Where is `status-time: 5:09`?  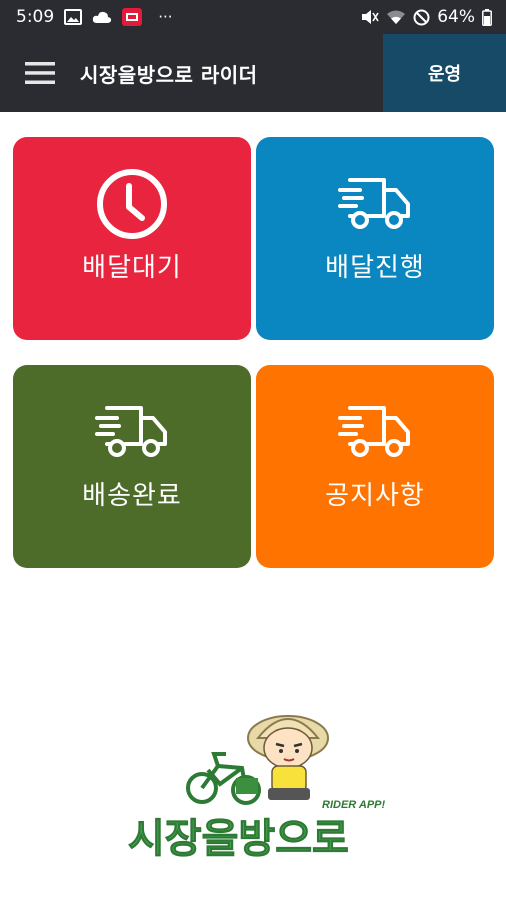 status-time: 5:09 is located at coordinates (35, 17).